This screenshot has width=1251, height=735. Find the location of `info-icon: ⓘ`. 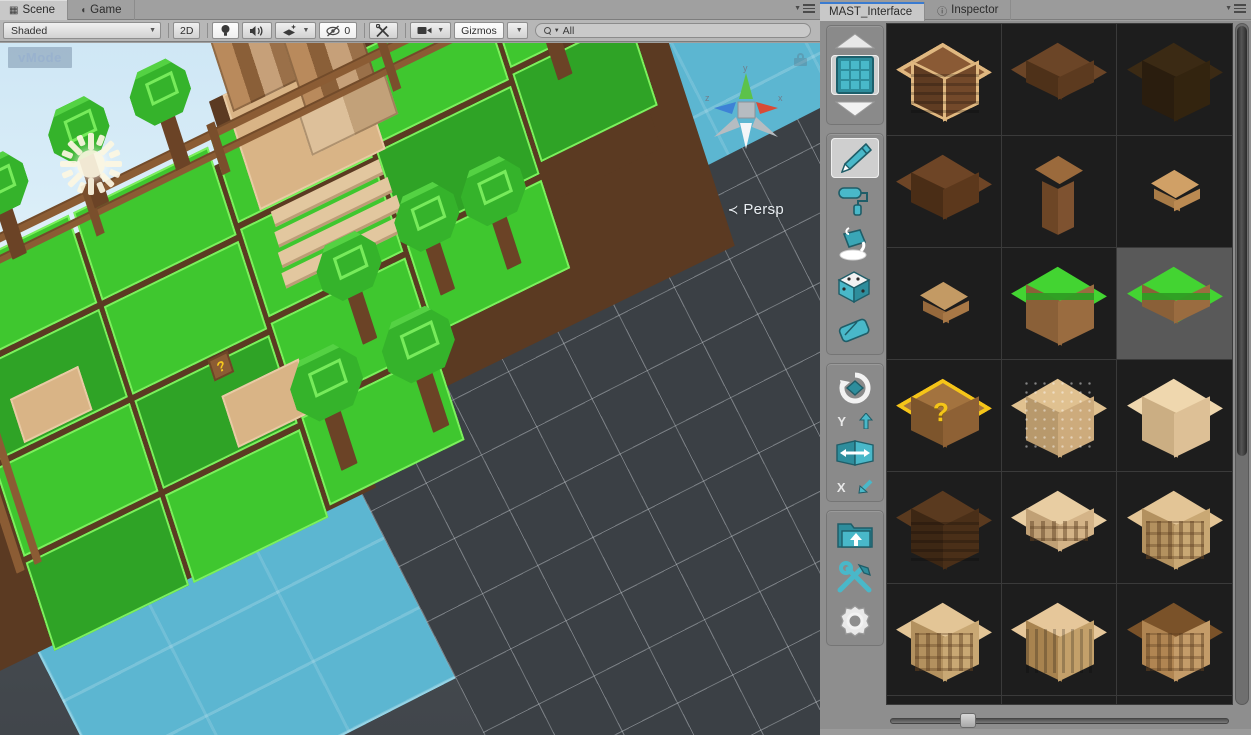

info-icon: ⓘ is located at coordinates (942, 12).